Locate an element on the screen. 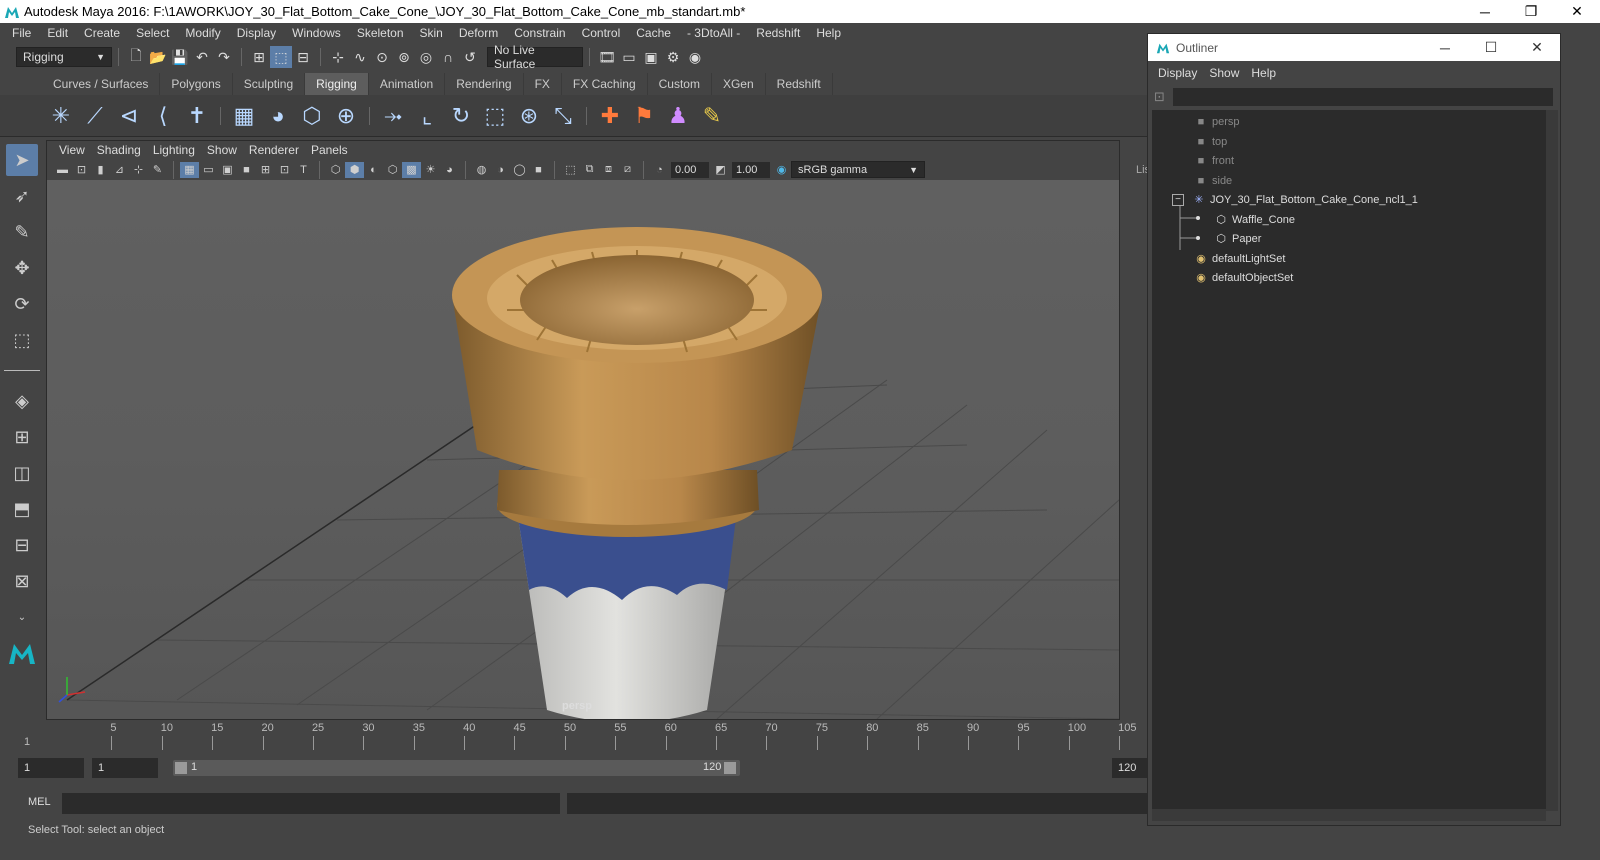  ik-spline-icon: ⊲ is located at coordinates (129, 116).